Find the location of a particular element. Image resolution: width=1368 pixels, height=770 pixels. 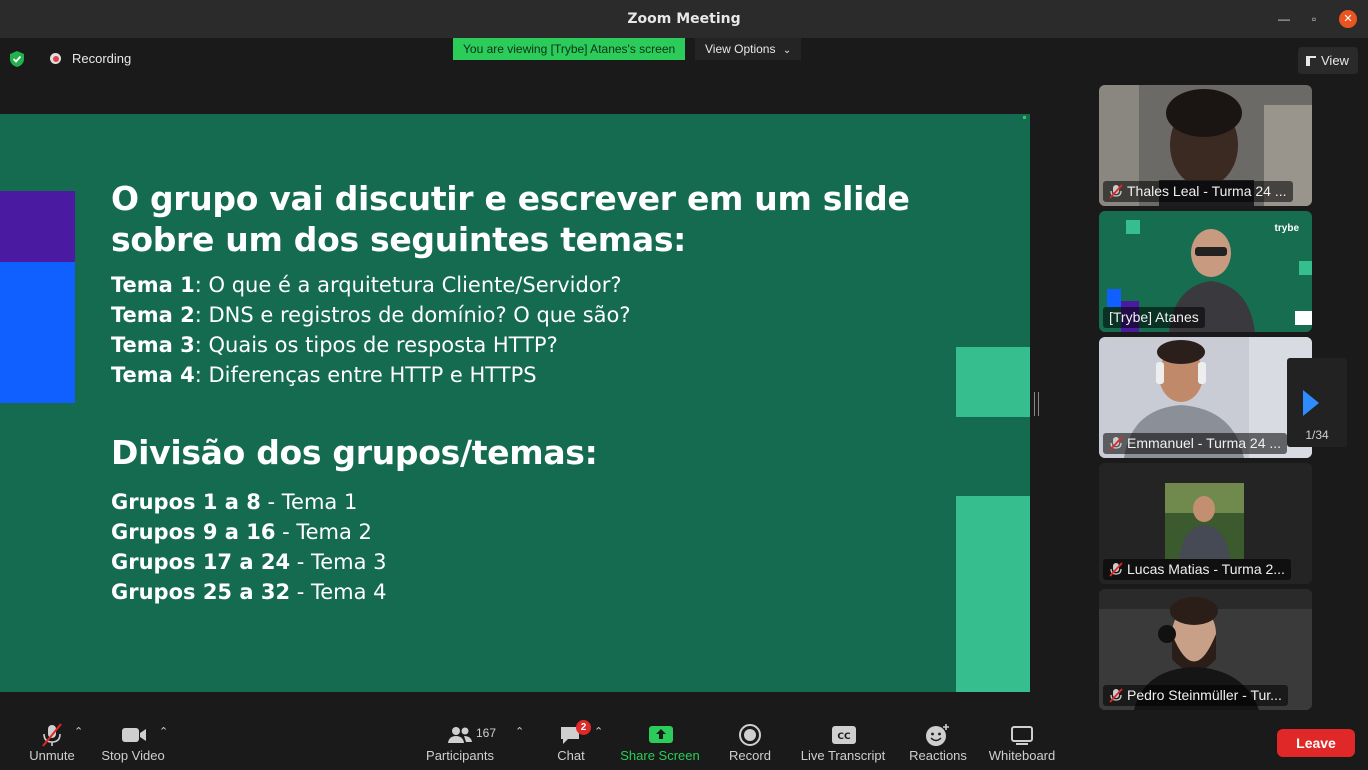

chevron-right-icon is located at coordinates (1311, 403).